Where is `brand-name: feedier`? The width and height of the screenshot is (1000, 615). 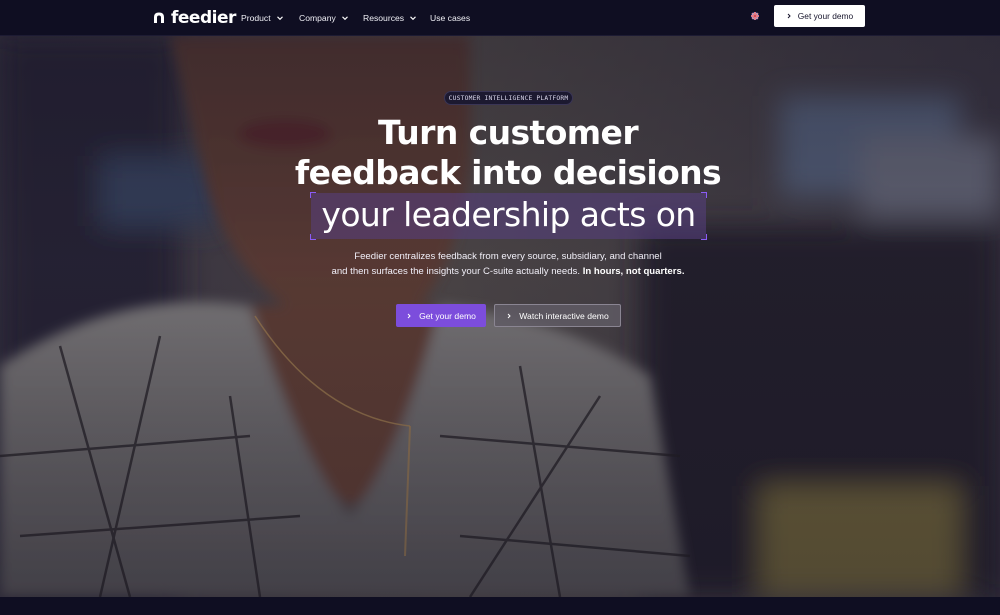 brand-name: feedier is located at coordinates (203, 18).